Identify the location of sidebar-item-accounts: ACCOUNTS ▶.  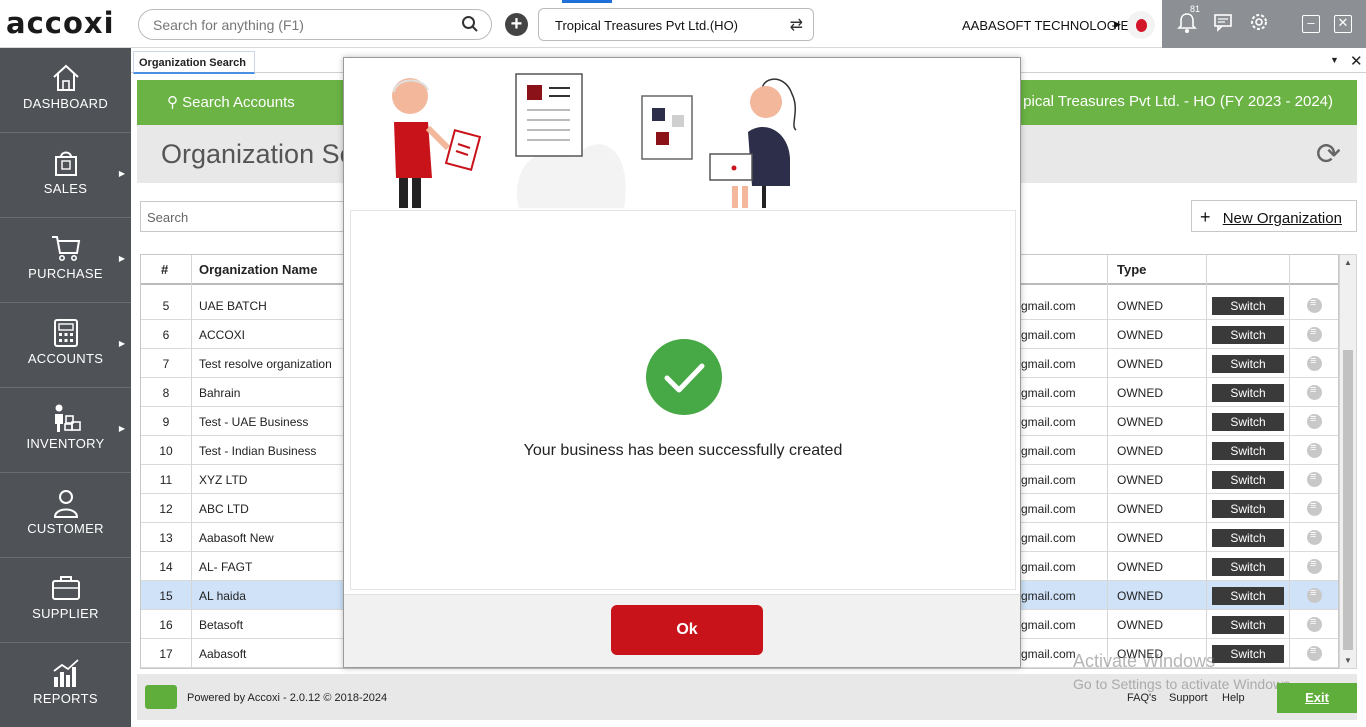
(65, 345).